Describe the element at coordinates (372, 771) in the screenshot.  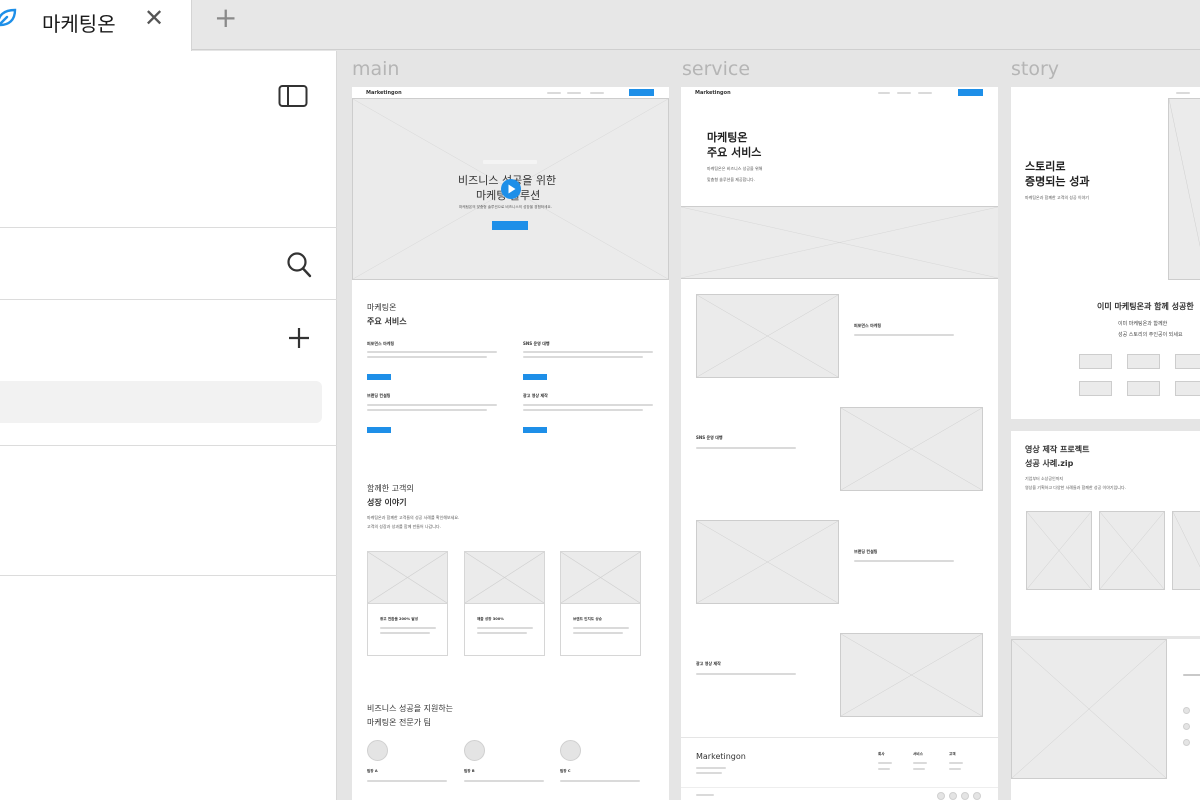
I see `expert-name: 팀장 A` at that location.